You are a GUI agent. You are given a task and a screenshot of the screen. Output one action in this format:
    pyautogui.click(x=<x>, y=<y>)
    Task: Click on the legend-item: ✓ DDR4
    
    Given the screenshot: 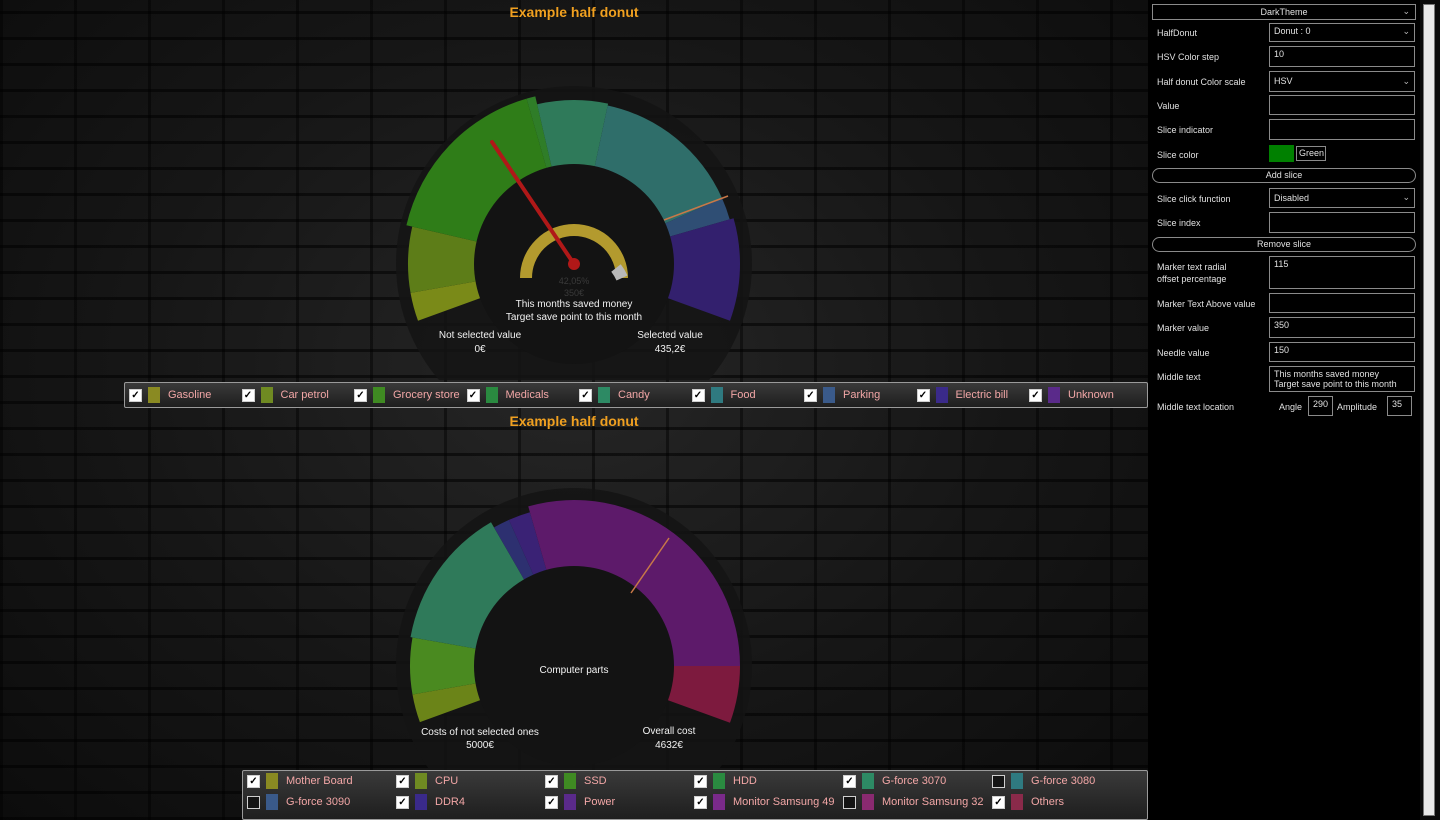 What is the action you would take?
    pyautogui.click(x=430, y=802)
    